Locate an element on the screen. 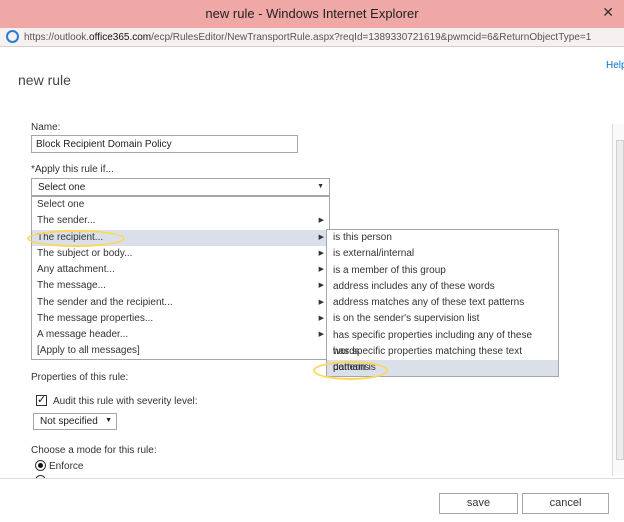 The image size is (624, 522). radio-dot-icon is located at coordinates (40, 465).